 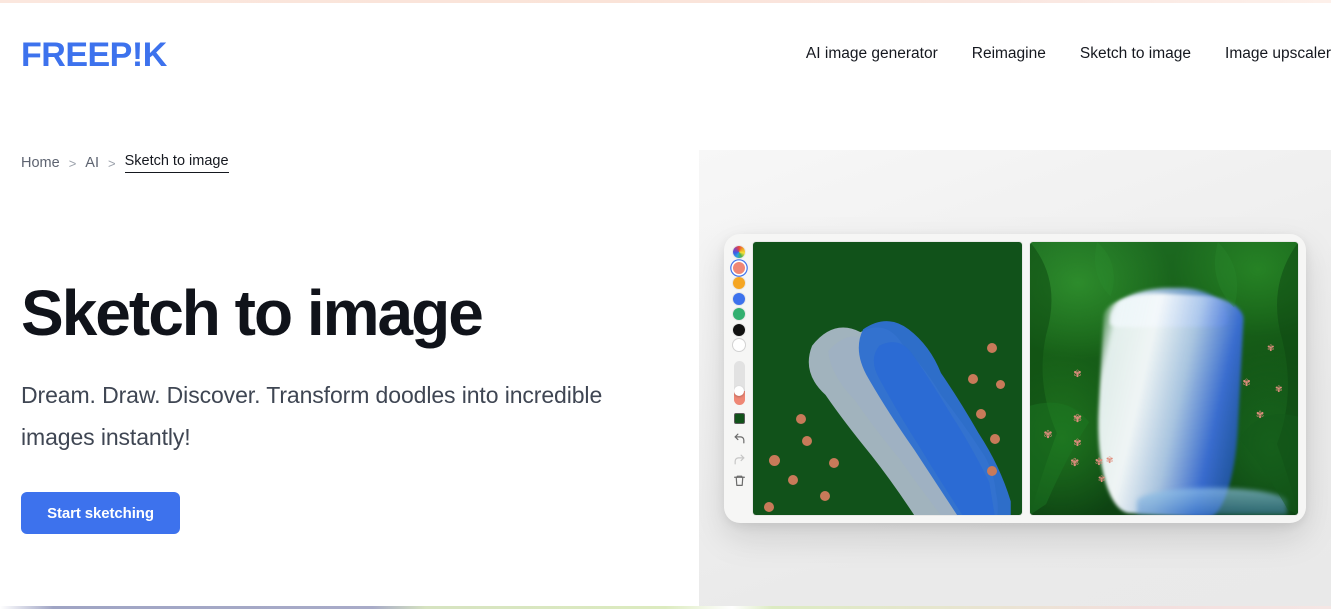 I want to click on nav-image-upscaler: Image upscaler, so click(x=1269, y=54).